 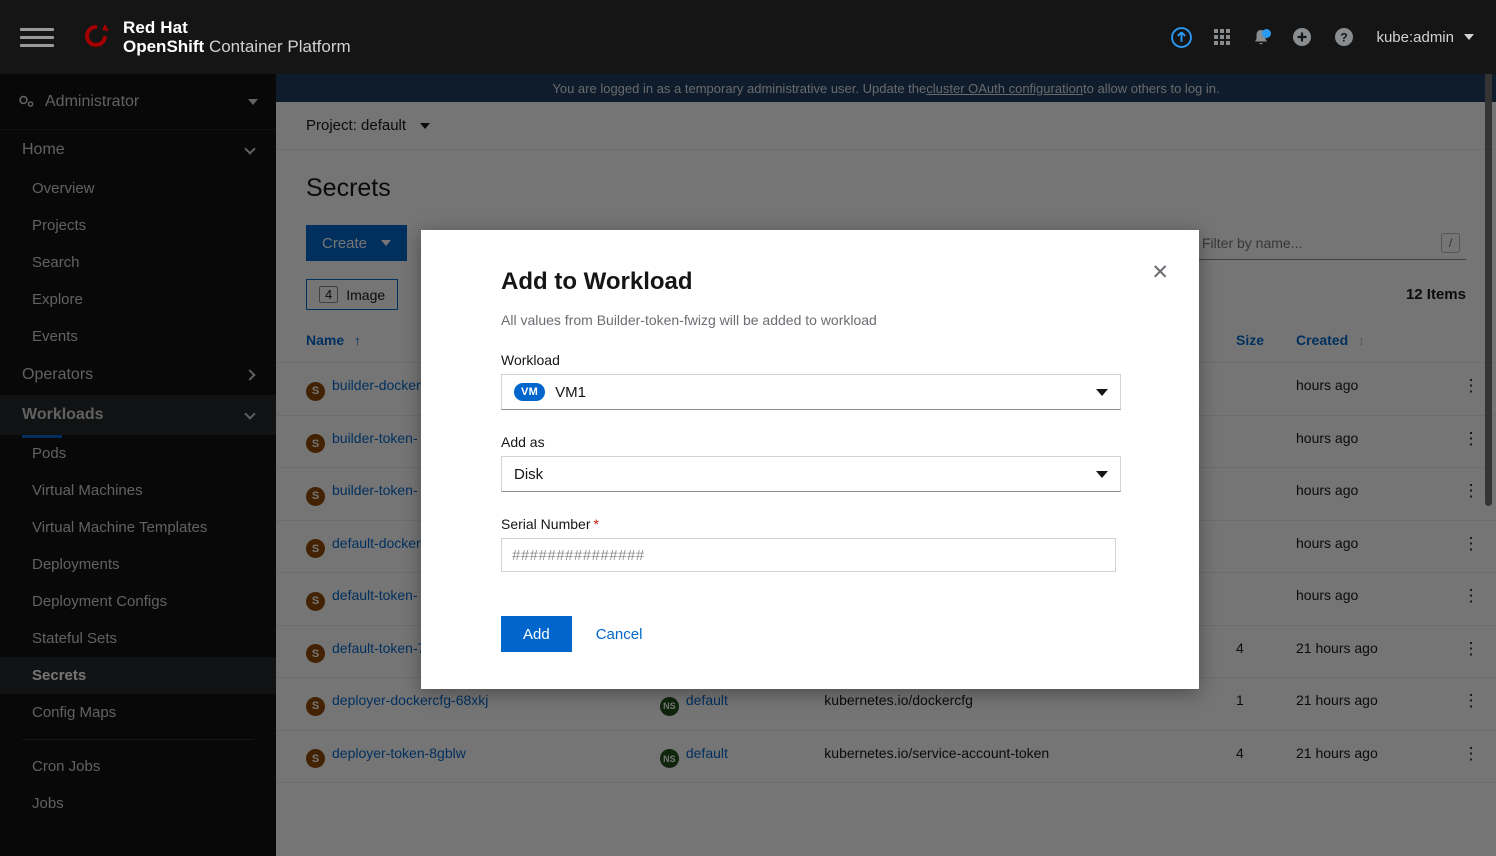 I want to click on add-as-select: Disk, so click(x=811, y=474).